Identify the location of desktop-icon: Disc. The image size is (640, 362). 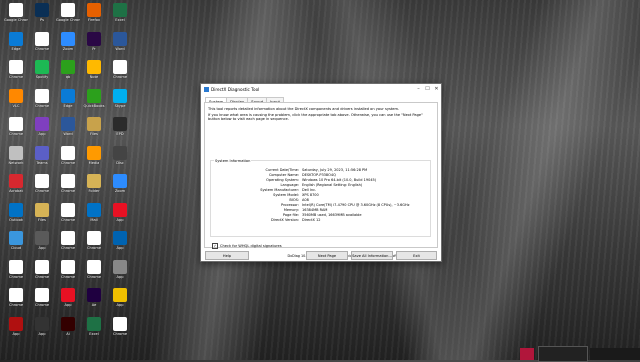
(120, 161).